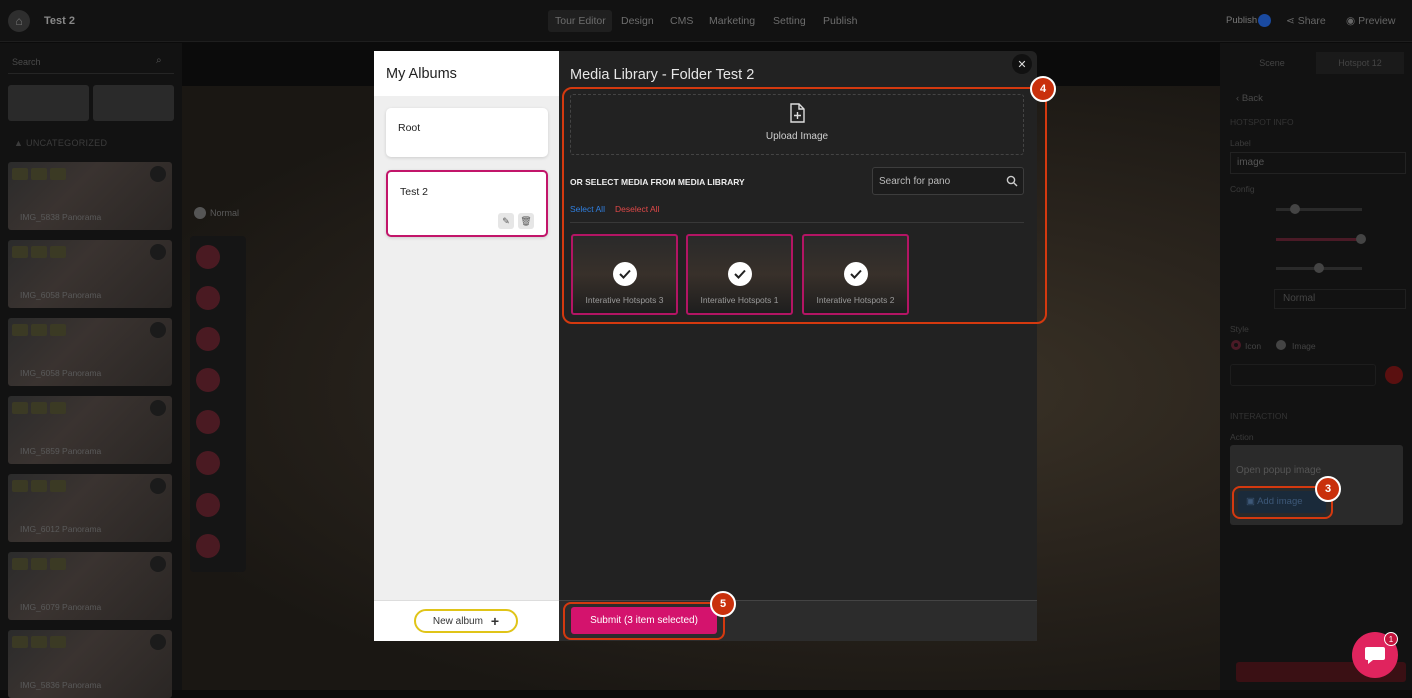  Describe the element at coordinates (457, 621) in the screenshot. I see `new-album-label: New album` at that location.